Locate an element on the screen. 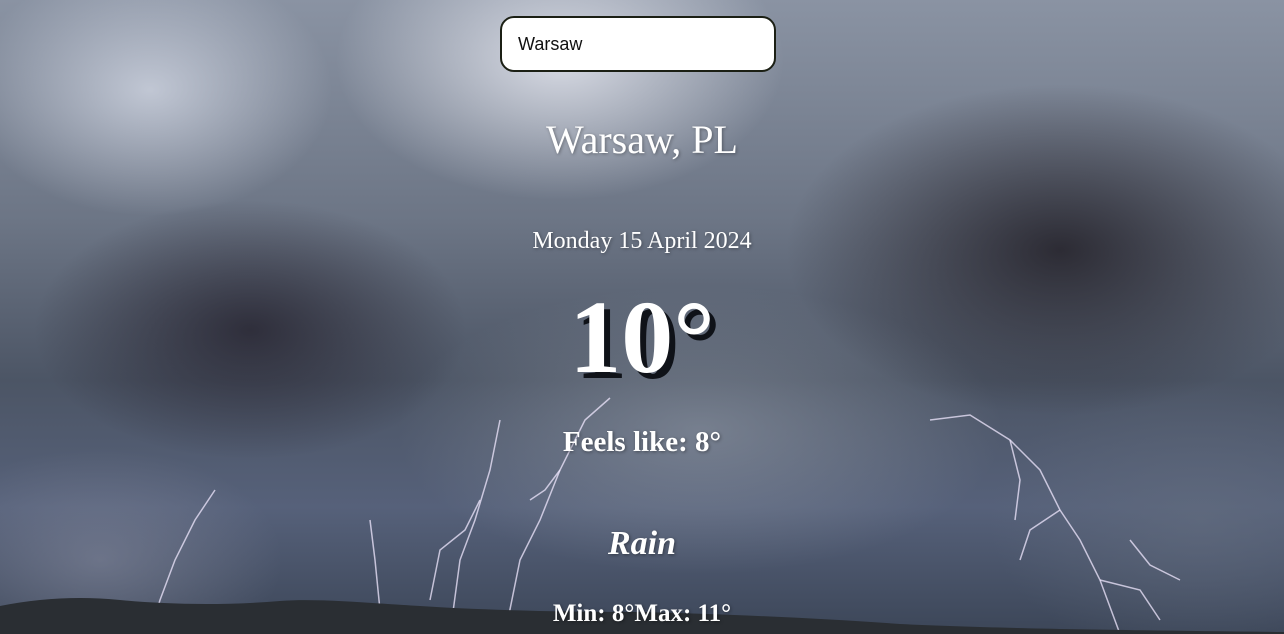  feels-like-temperature: Feels like: 8° is located at coordinates (642, 442).